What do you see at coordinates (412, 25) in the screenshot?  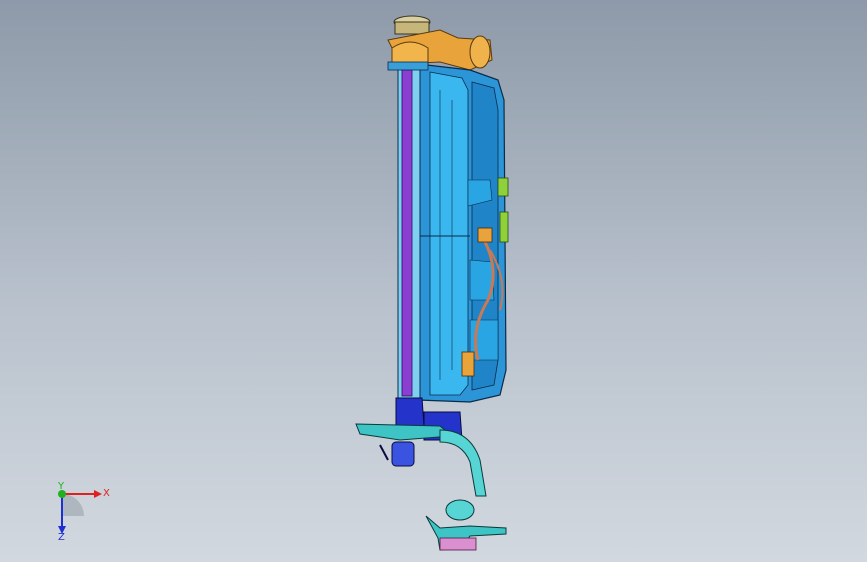 I see `filler-cap` at bounding box center [412, 25].